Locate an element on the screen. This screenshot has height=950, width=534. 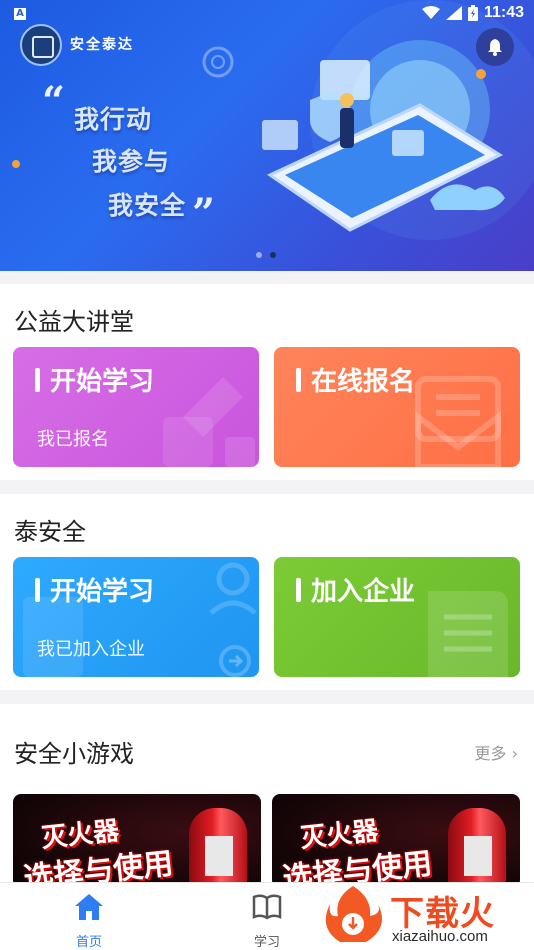
book-icon is located at coordinates (267, 907).